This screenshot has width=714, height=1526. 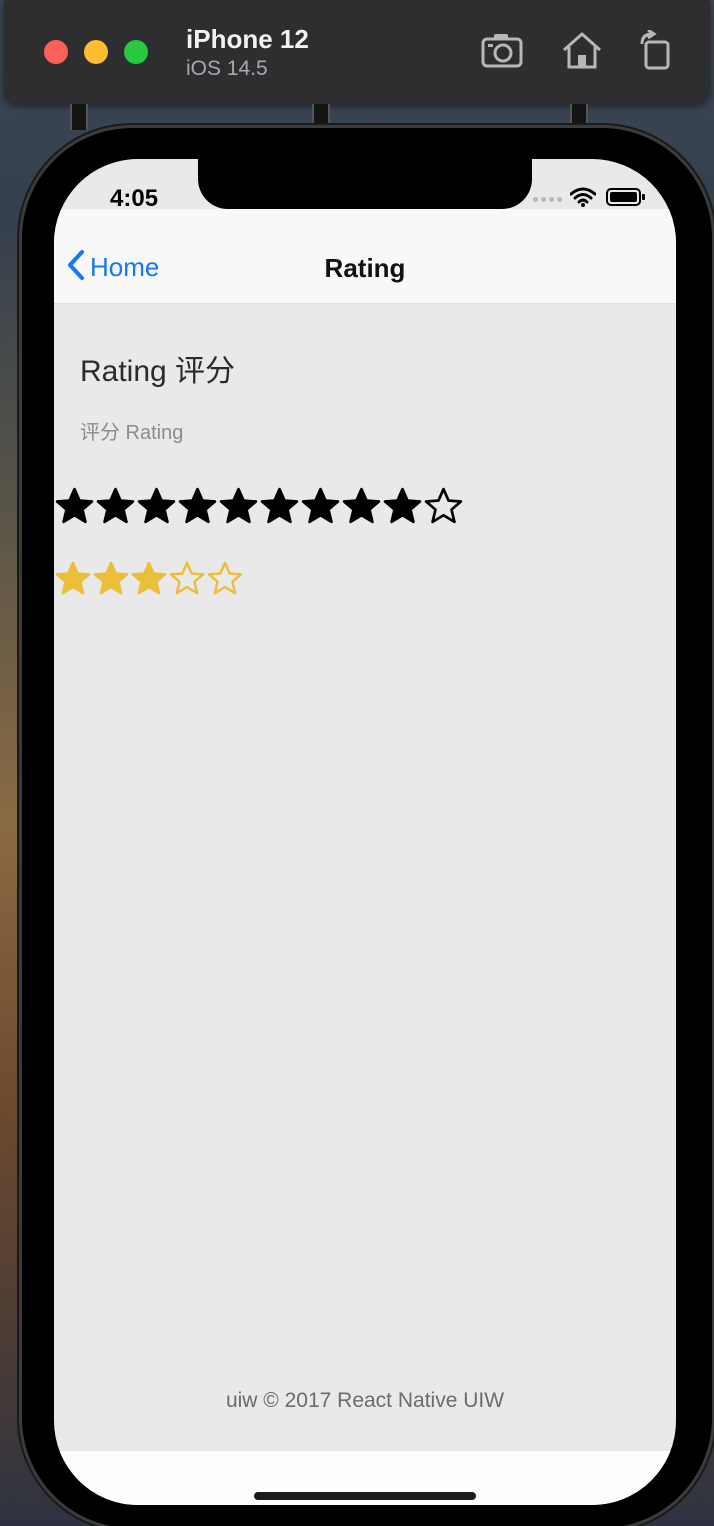 What do you see at coordinates (365, 268) in the screenshot?
I see `nav-title: Rating` at bounding box center [365, 268].